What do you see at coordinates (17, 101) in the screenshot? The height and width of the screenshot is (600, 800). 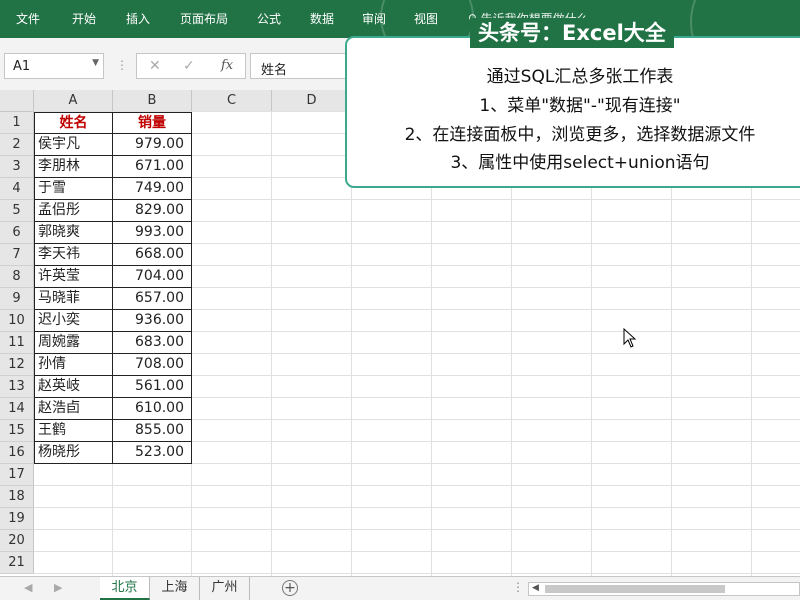 I see `select-all-corner` at bounding box center [17, 101].